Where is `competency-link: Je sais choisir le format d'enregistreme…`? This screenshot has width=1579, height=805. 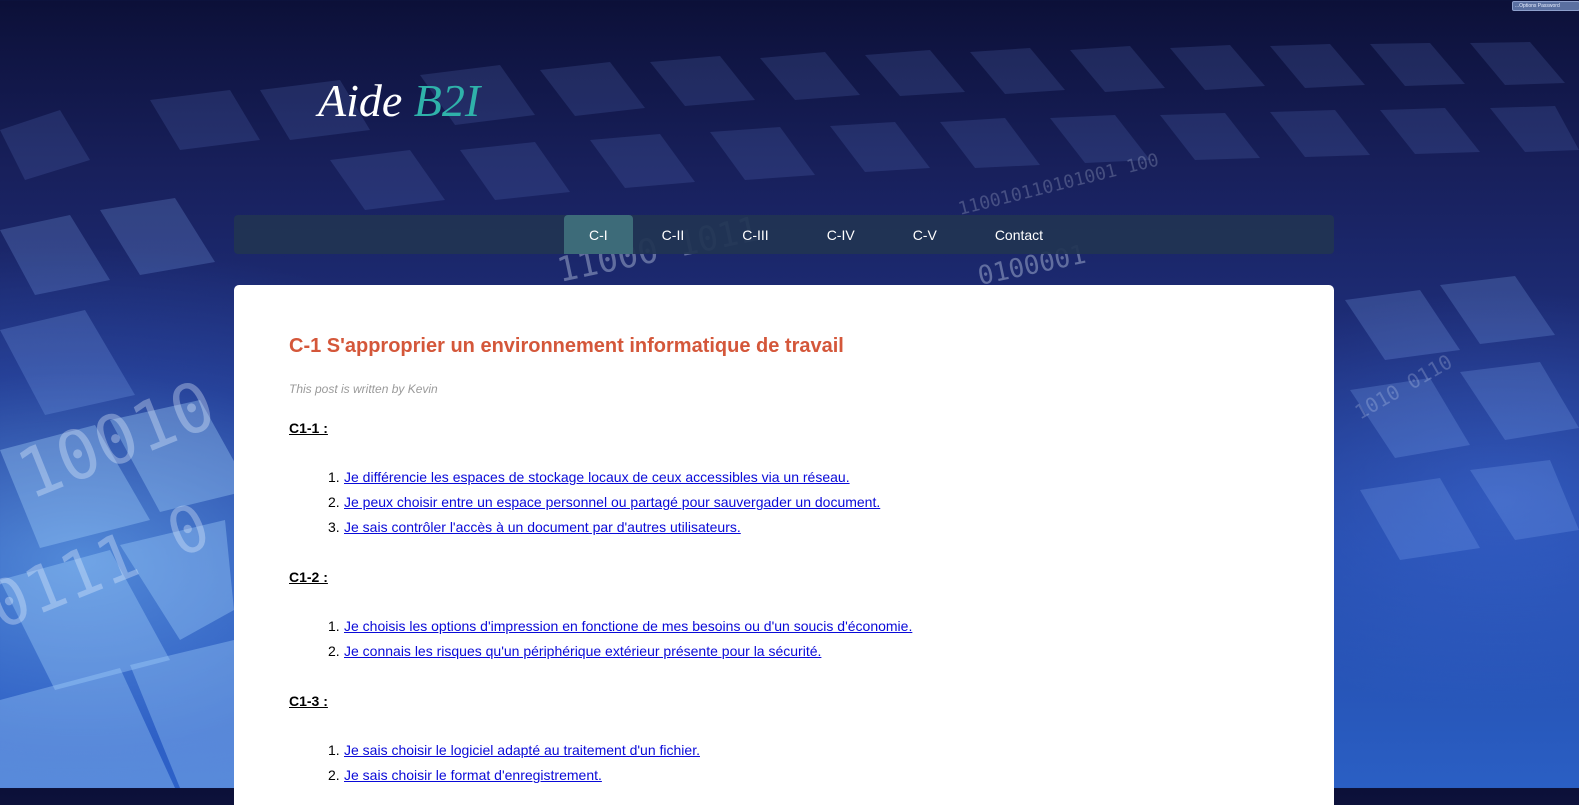 competency-link: Je sais choisir le format d'enregistreme… is located at coordinates (473, 775).